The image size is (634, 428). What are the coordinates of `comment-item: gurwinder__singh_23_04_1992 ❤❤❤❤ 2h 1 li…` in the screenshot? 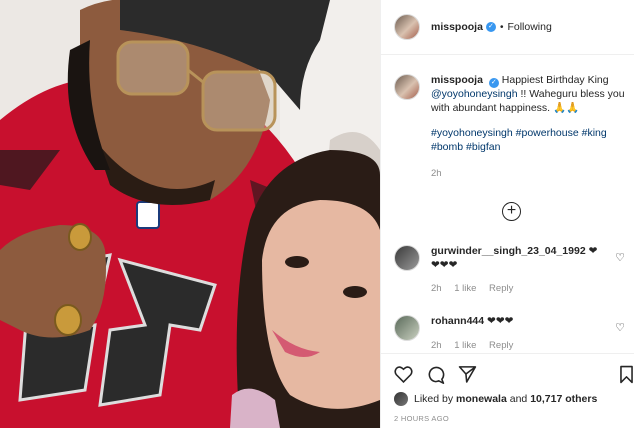 It's located at (511, 270).